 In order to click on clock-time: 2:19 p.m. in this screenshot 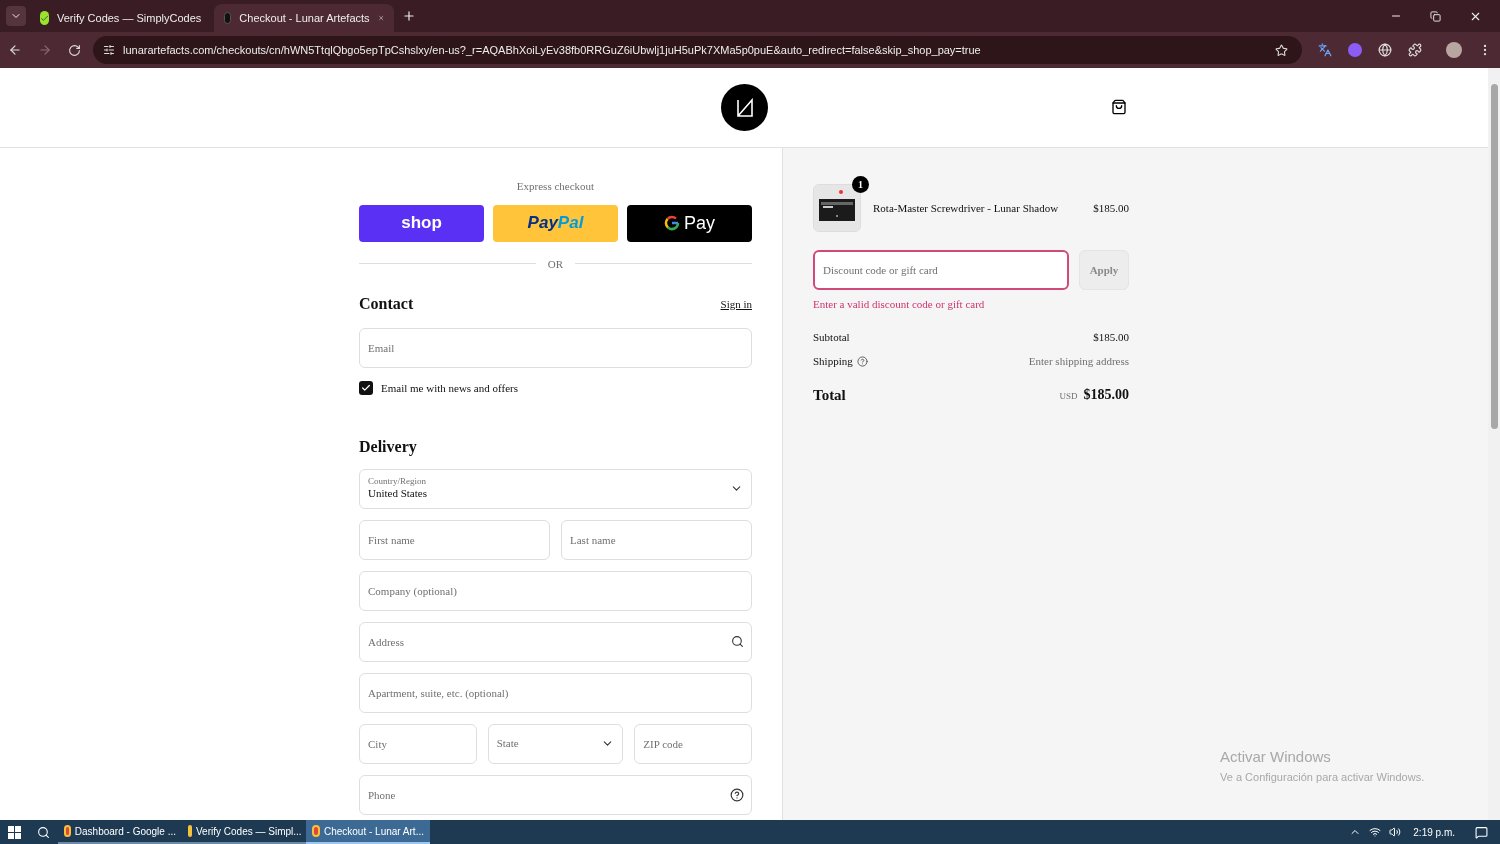, I will do `click(1434, 832)`.